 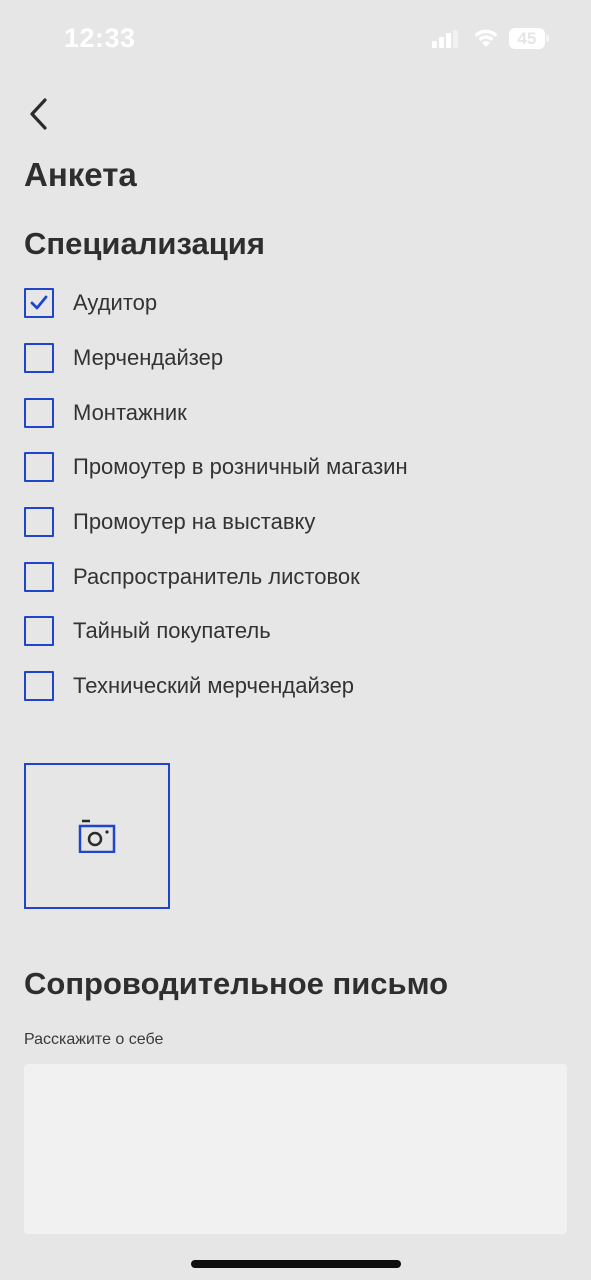 What do you see at coordinates (236, 983) in the screenshot?
I see `cover-letter-title: Сопроводительное письмо` at bounding box center [236, 983].